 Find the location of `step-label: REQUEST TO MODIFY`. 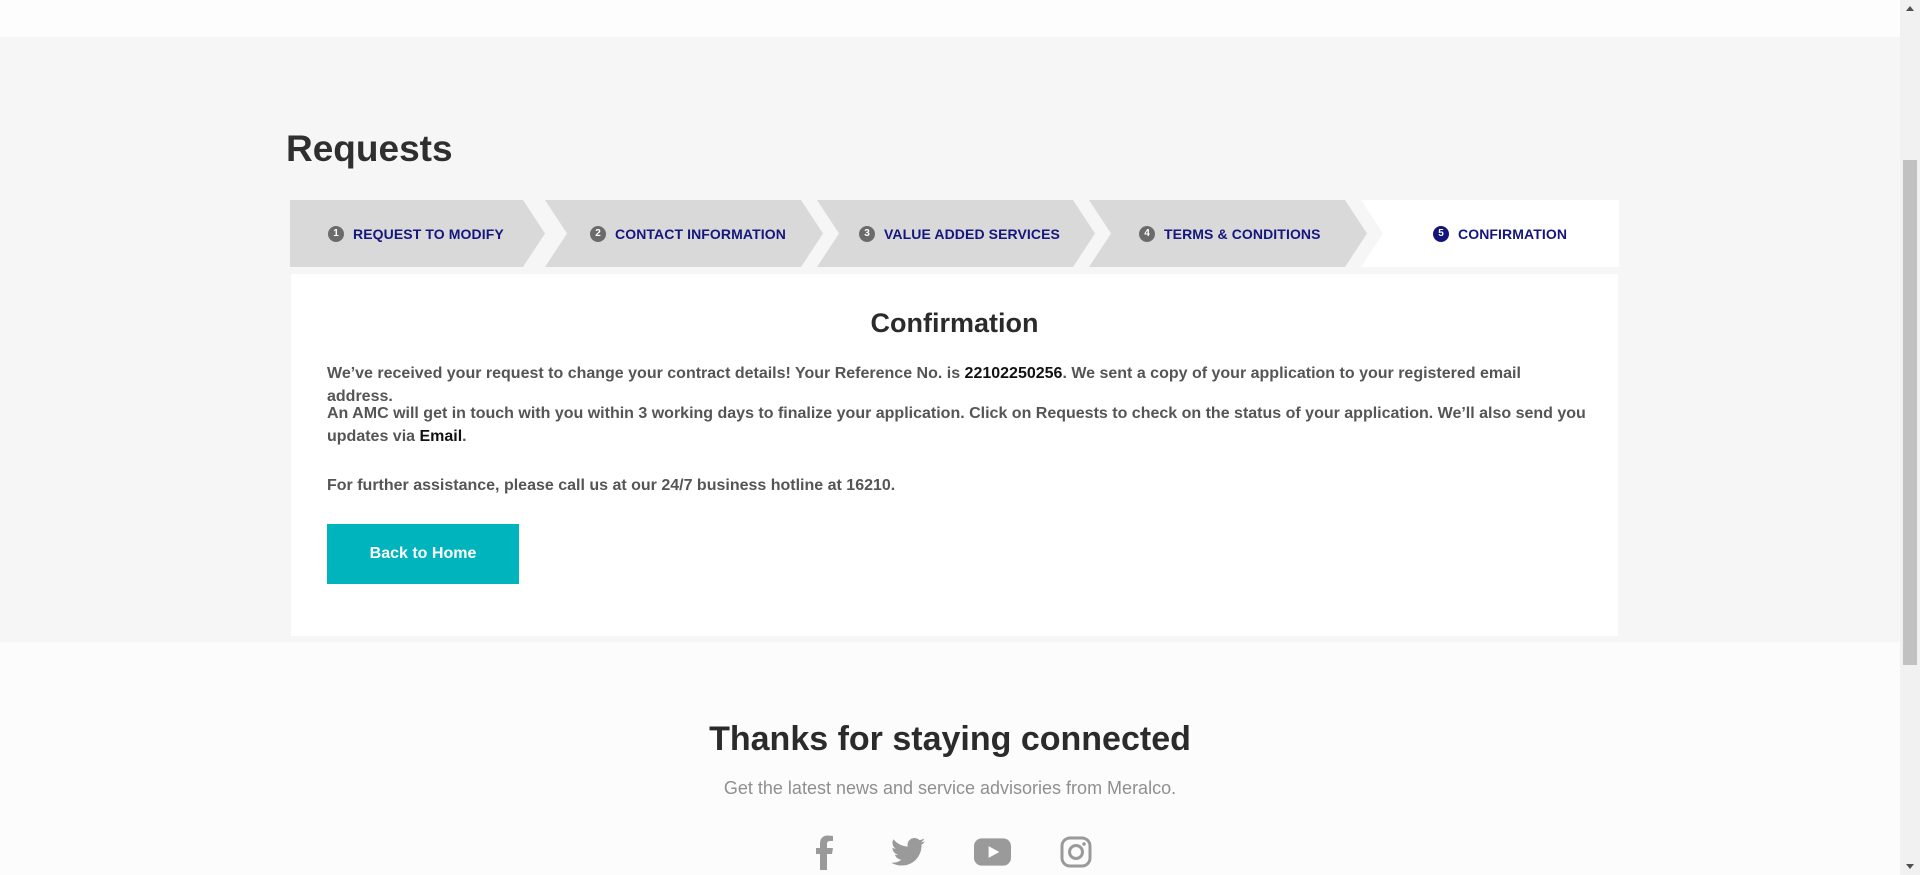

step-label: REQUEST TO MODIFY is located at coordinates (428, 233).